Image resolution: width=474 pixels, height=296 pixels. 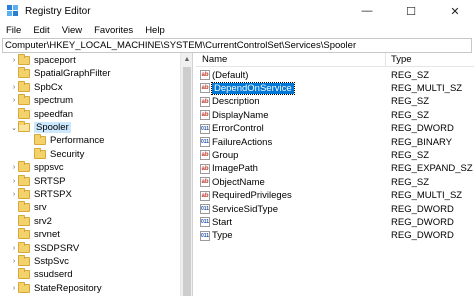 I want to click on tree-item: › spaceport, so click(x=43, y=60).